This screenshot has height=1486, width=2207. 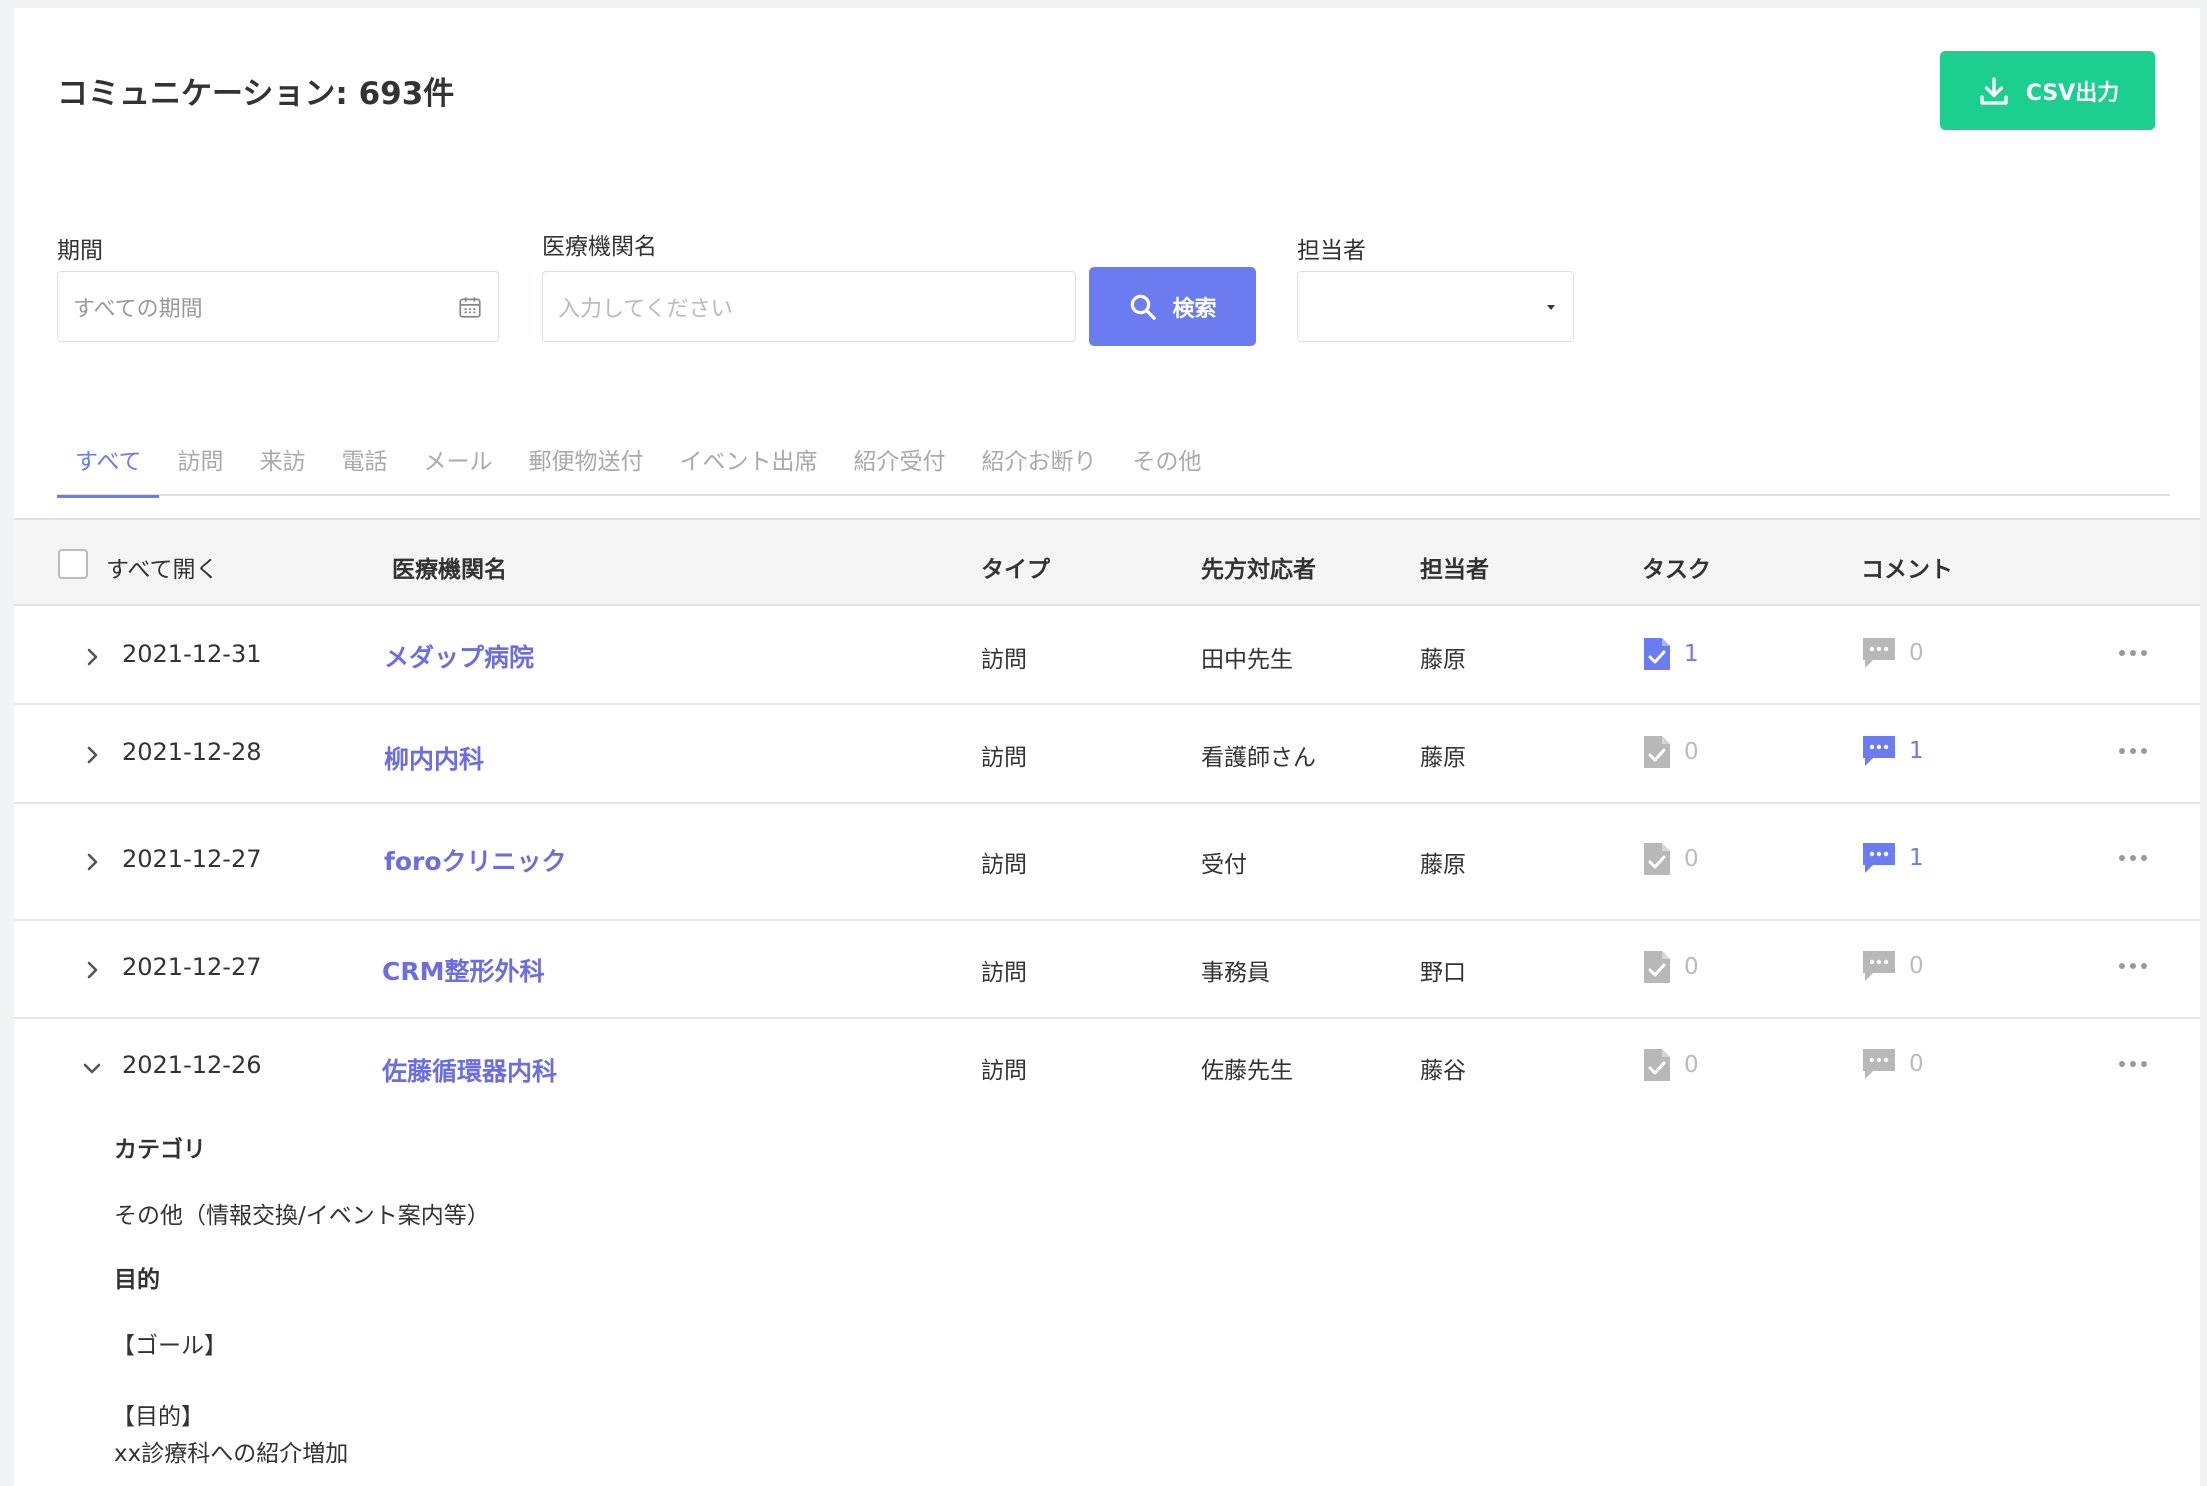 What do you see at coordinates (1166, 462) in the screenshot?
I see `tab-other: その他` at bounding box center [1166, 462].